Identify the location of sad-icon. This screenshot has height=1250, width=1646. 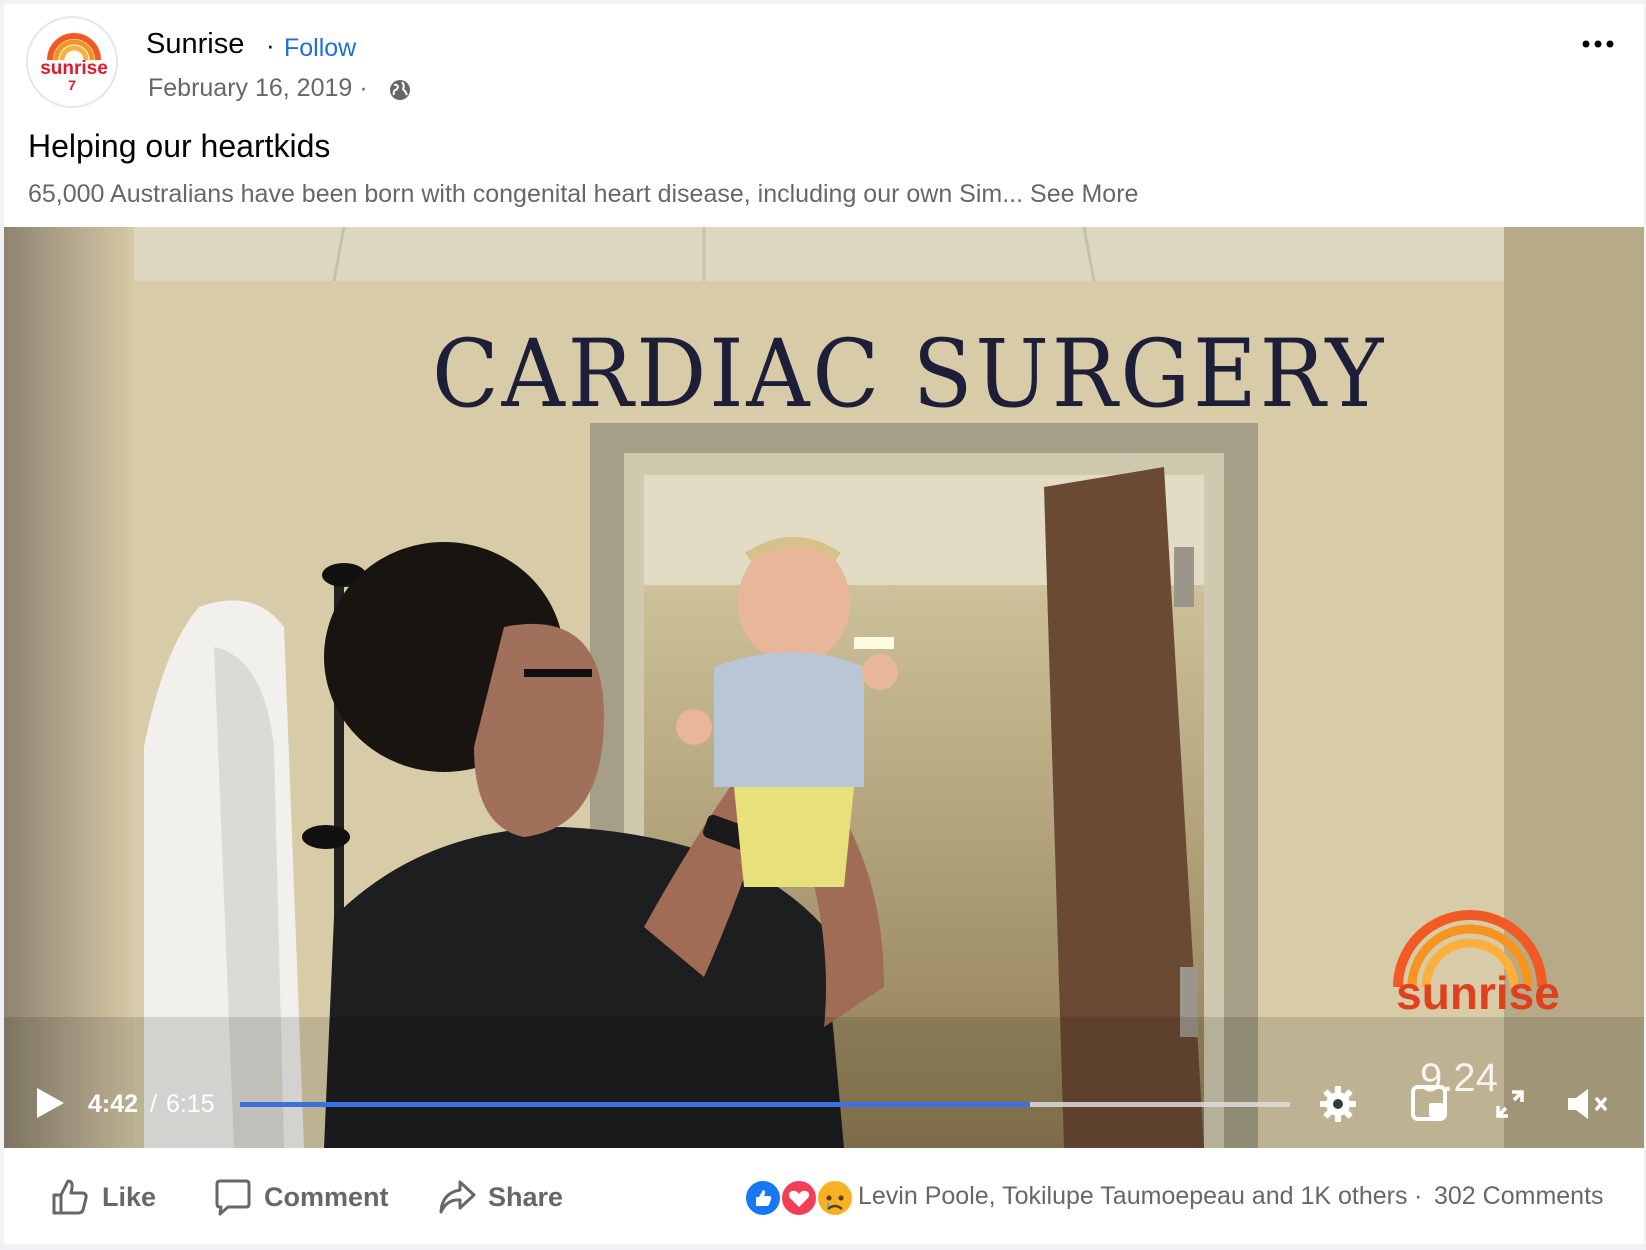
(835, 1198).